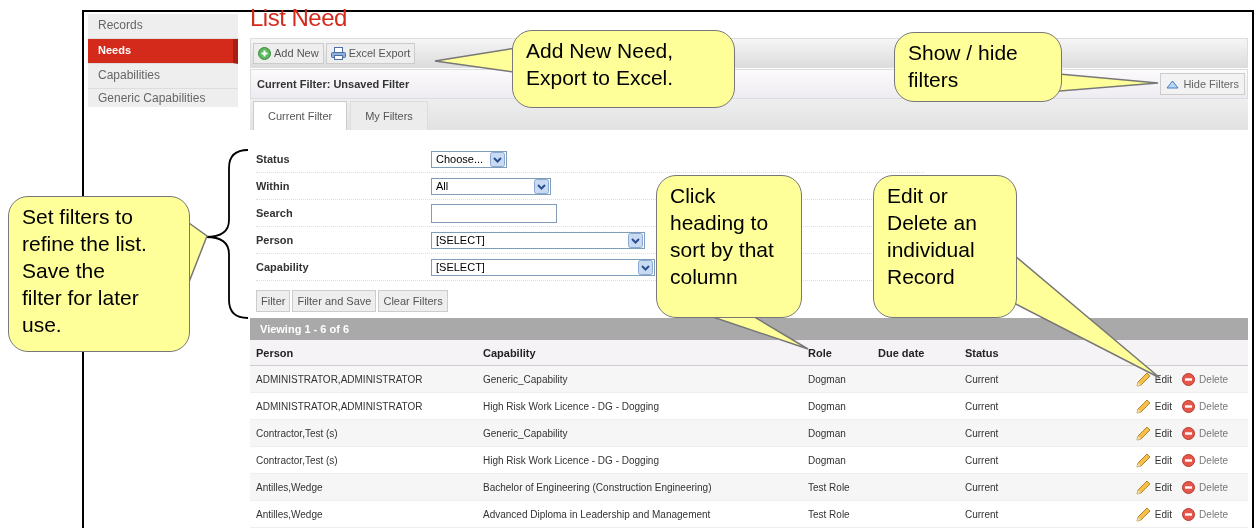  What do you see at coordinates (163, 76) in the screenshot?
I see `sidebar-item: Capabilities` at bounding box center [163, 76].